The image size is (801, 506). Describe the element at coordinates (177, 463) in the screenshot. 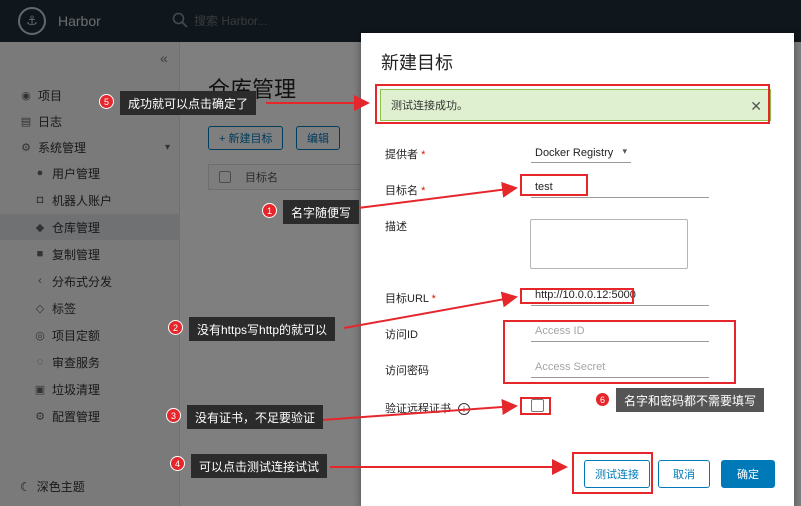

I see `annotation-badge-4: 4` at that location.